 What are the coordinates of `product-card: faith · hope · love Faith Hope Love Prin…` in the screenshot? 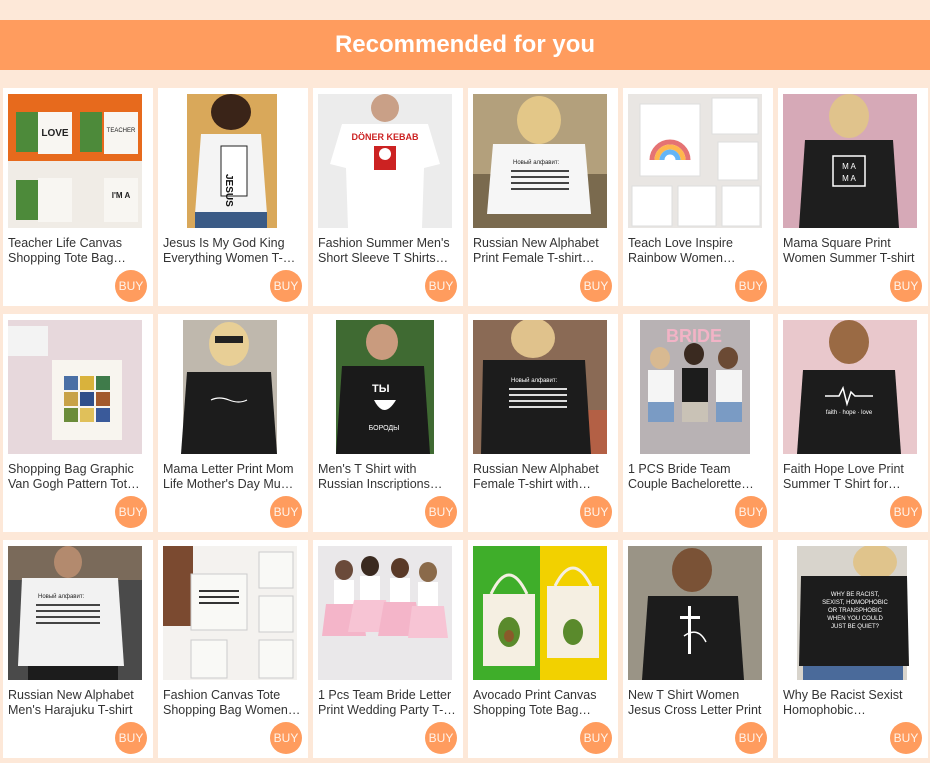 It's located at (853, 423).